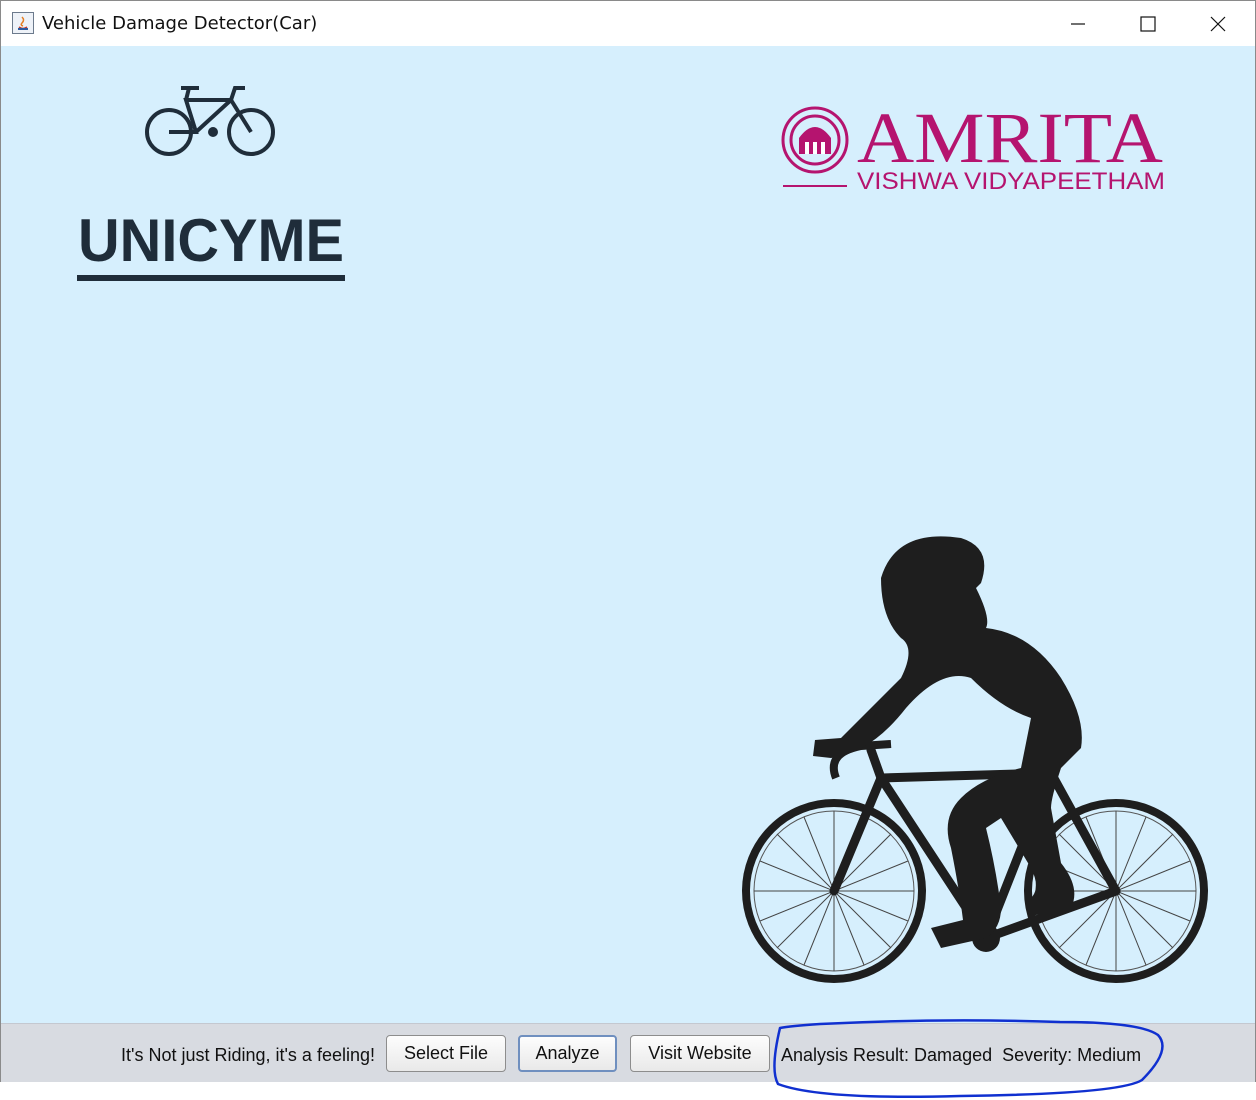 This screenshot has width=1256, height=1100. I want to click on maximize-button, so click(1149, 23).